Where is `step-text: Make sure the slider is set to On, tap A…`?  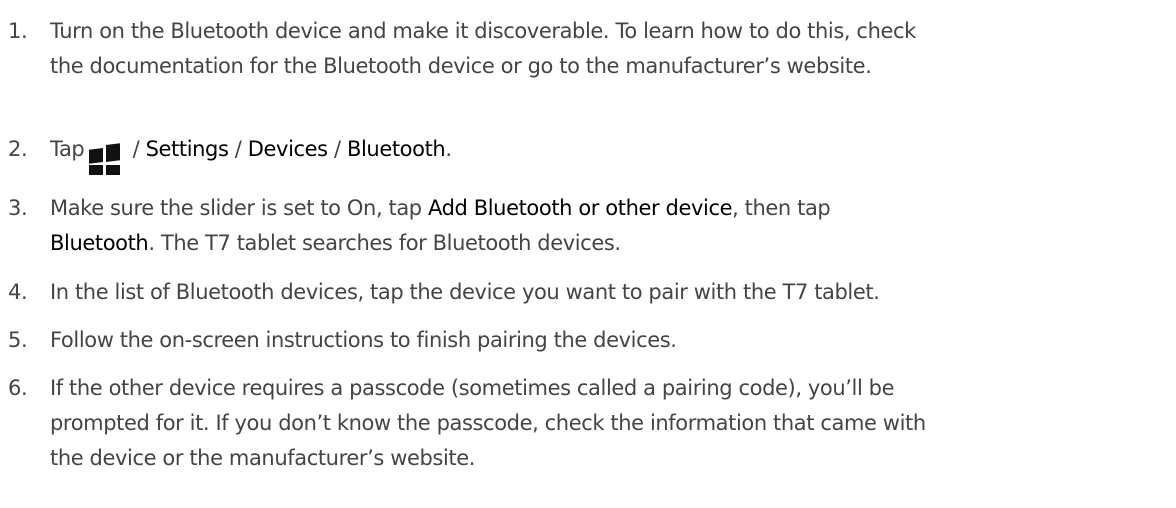 step-text: Make sure the slider is set to On, tap A… is located at coordinates (611, 226).